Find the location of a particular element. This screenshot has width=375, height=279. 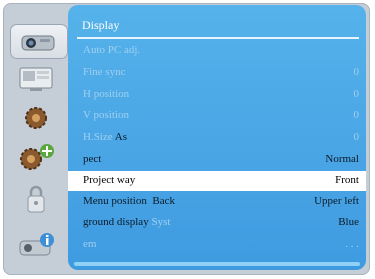

projector-icon is located at coordinates (38, 42).